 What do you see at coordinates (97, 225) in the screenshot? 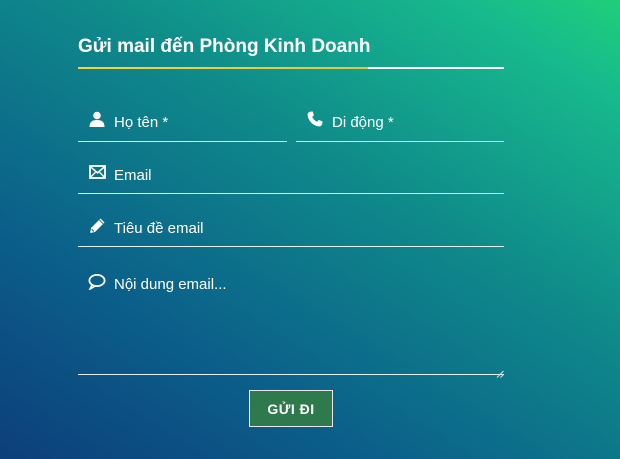
I see `pencil-icon` at bounding box center [97, 225].